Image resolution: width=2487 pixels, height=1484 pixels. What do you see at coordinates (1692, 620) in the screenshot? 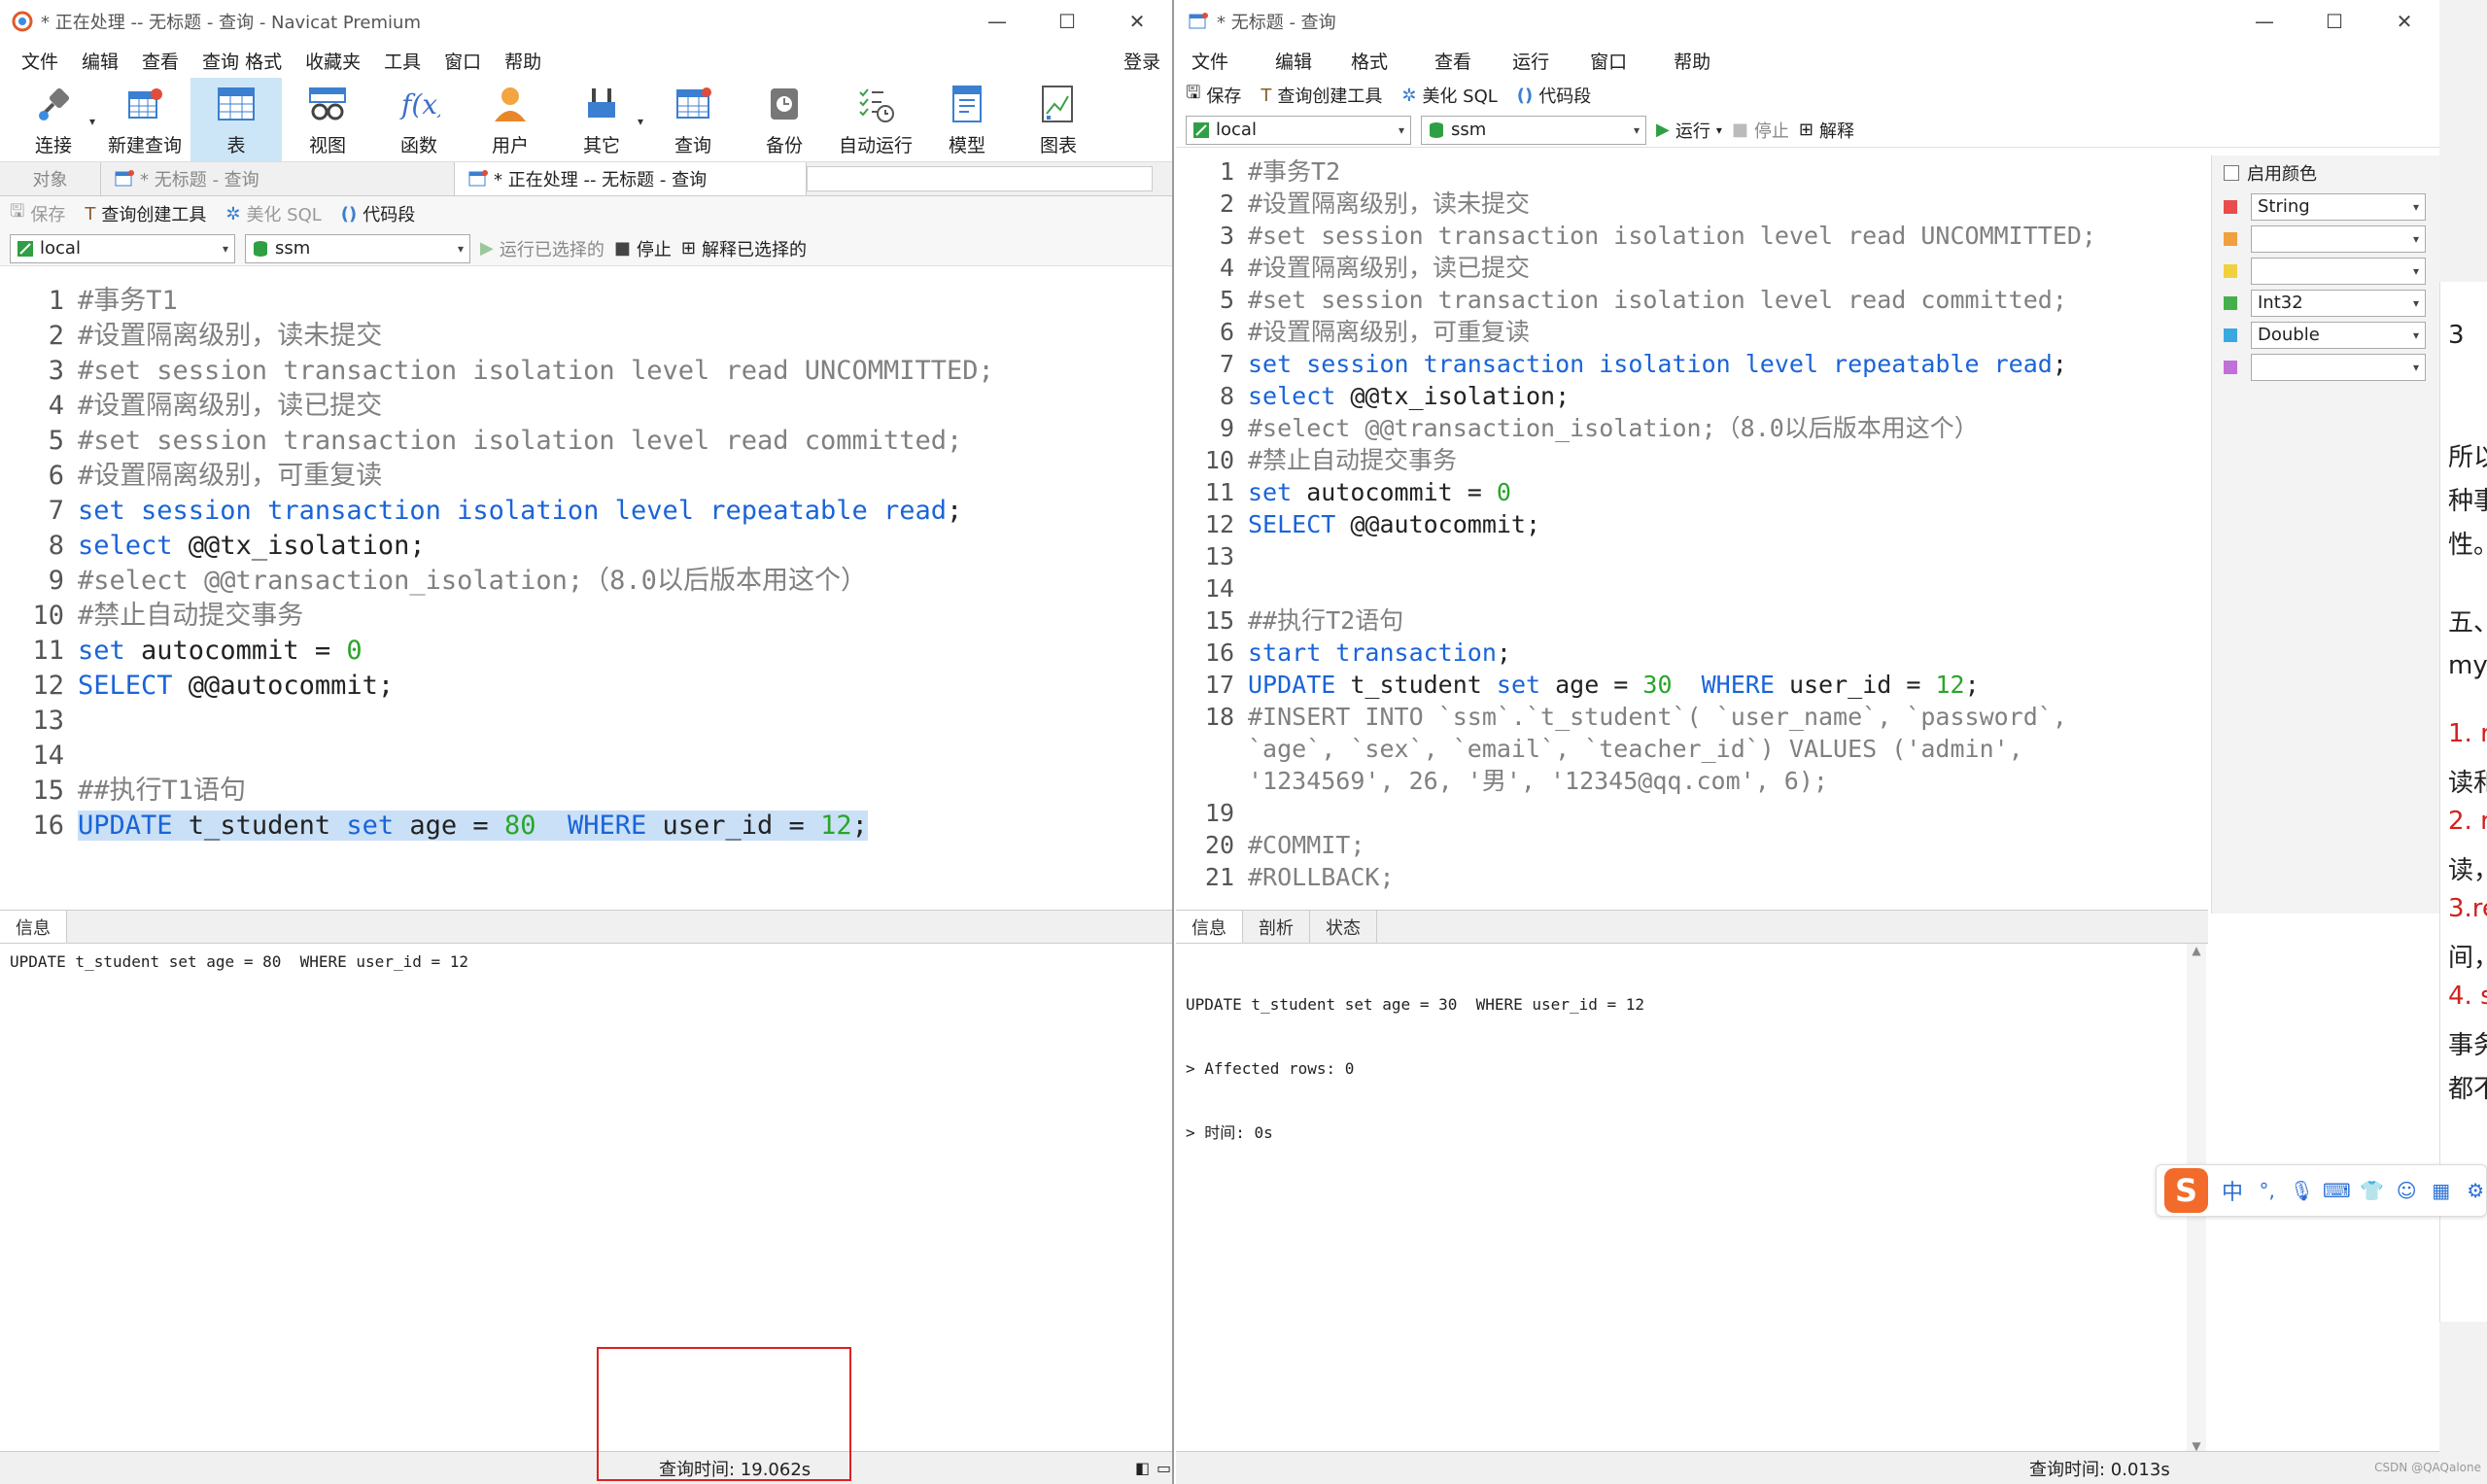
I see `code-line: 15 ##执行T2语句` at bounding box center [1692, 620].